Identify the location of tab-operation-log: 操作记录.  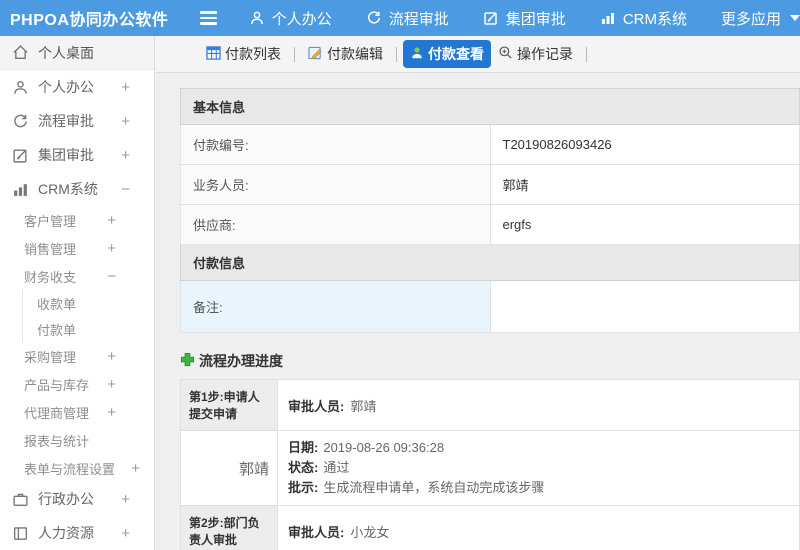
(535, 54).